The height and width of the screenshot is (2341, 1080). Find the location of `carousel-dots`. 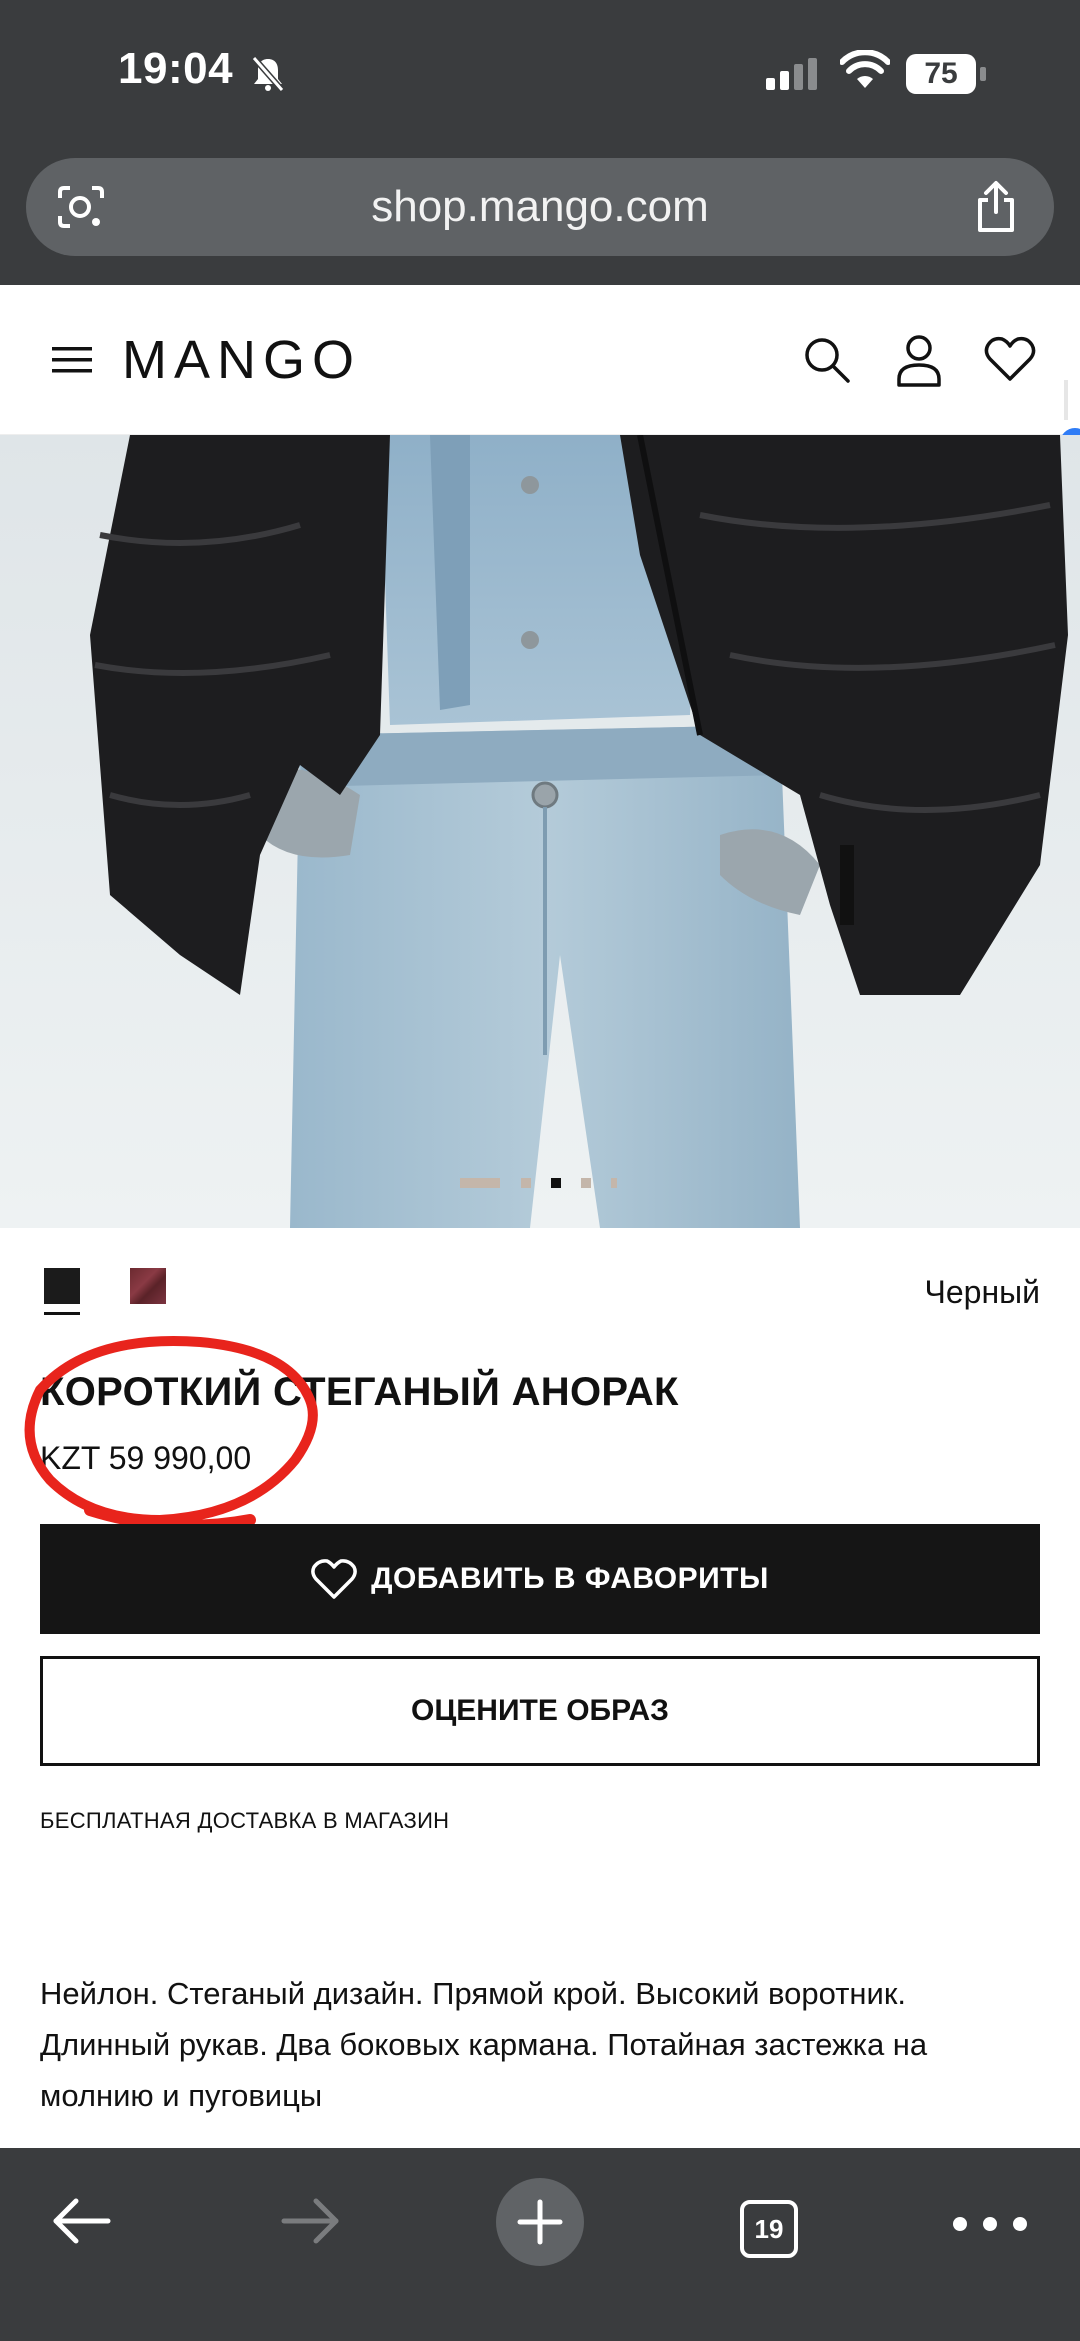

carousel-dots is located at coordinates (540, 1184).